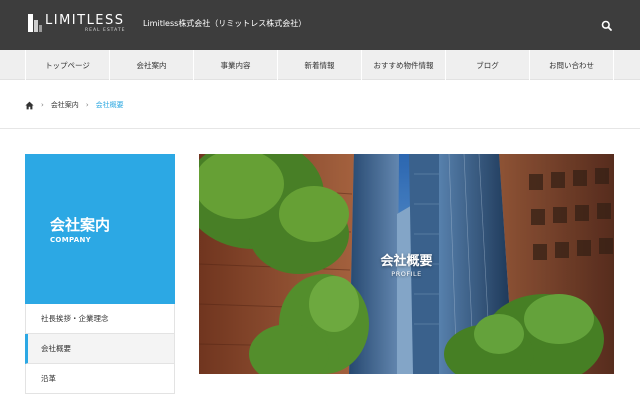  What do you see at coordinates (571, 65) in the screenshot?
I see `nav-item-contact: お問い合わせ` at bounding box center [571, 65].